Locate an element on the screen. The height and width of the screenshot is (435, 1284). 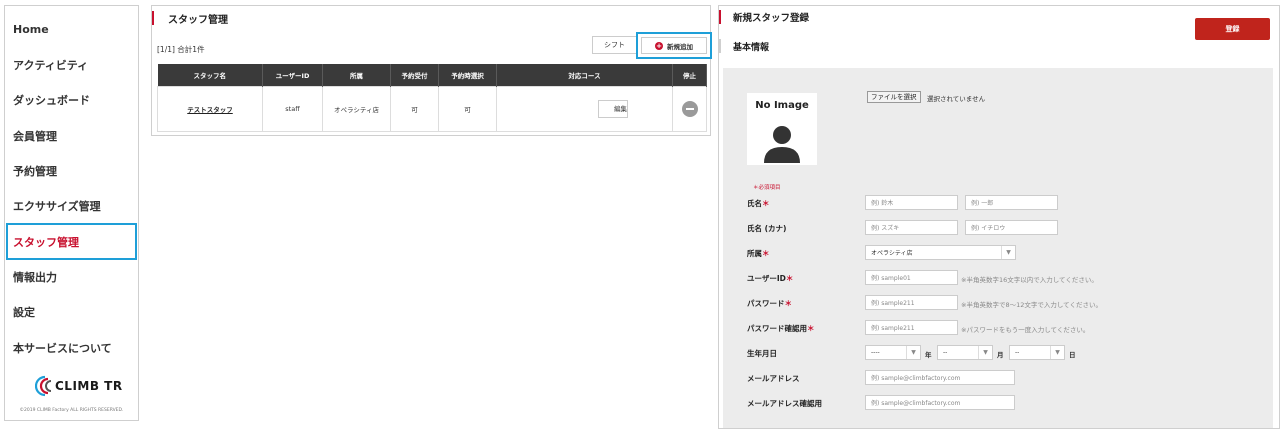
table-header-row: スタッフ名 ユーザーID 所属 予約受付 予約時選択 対応コース 停止 is located at coordinates (432, 75).